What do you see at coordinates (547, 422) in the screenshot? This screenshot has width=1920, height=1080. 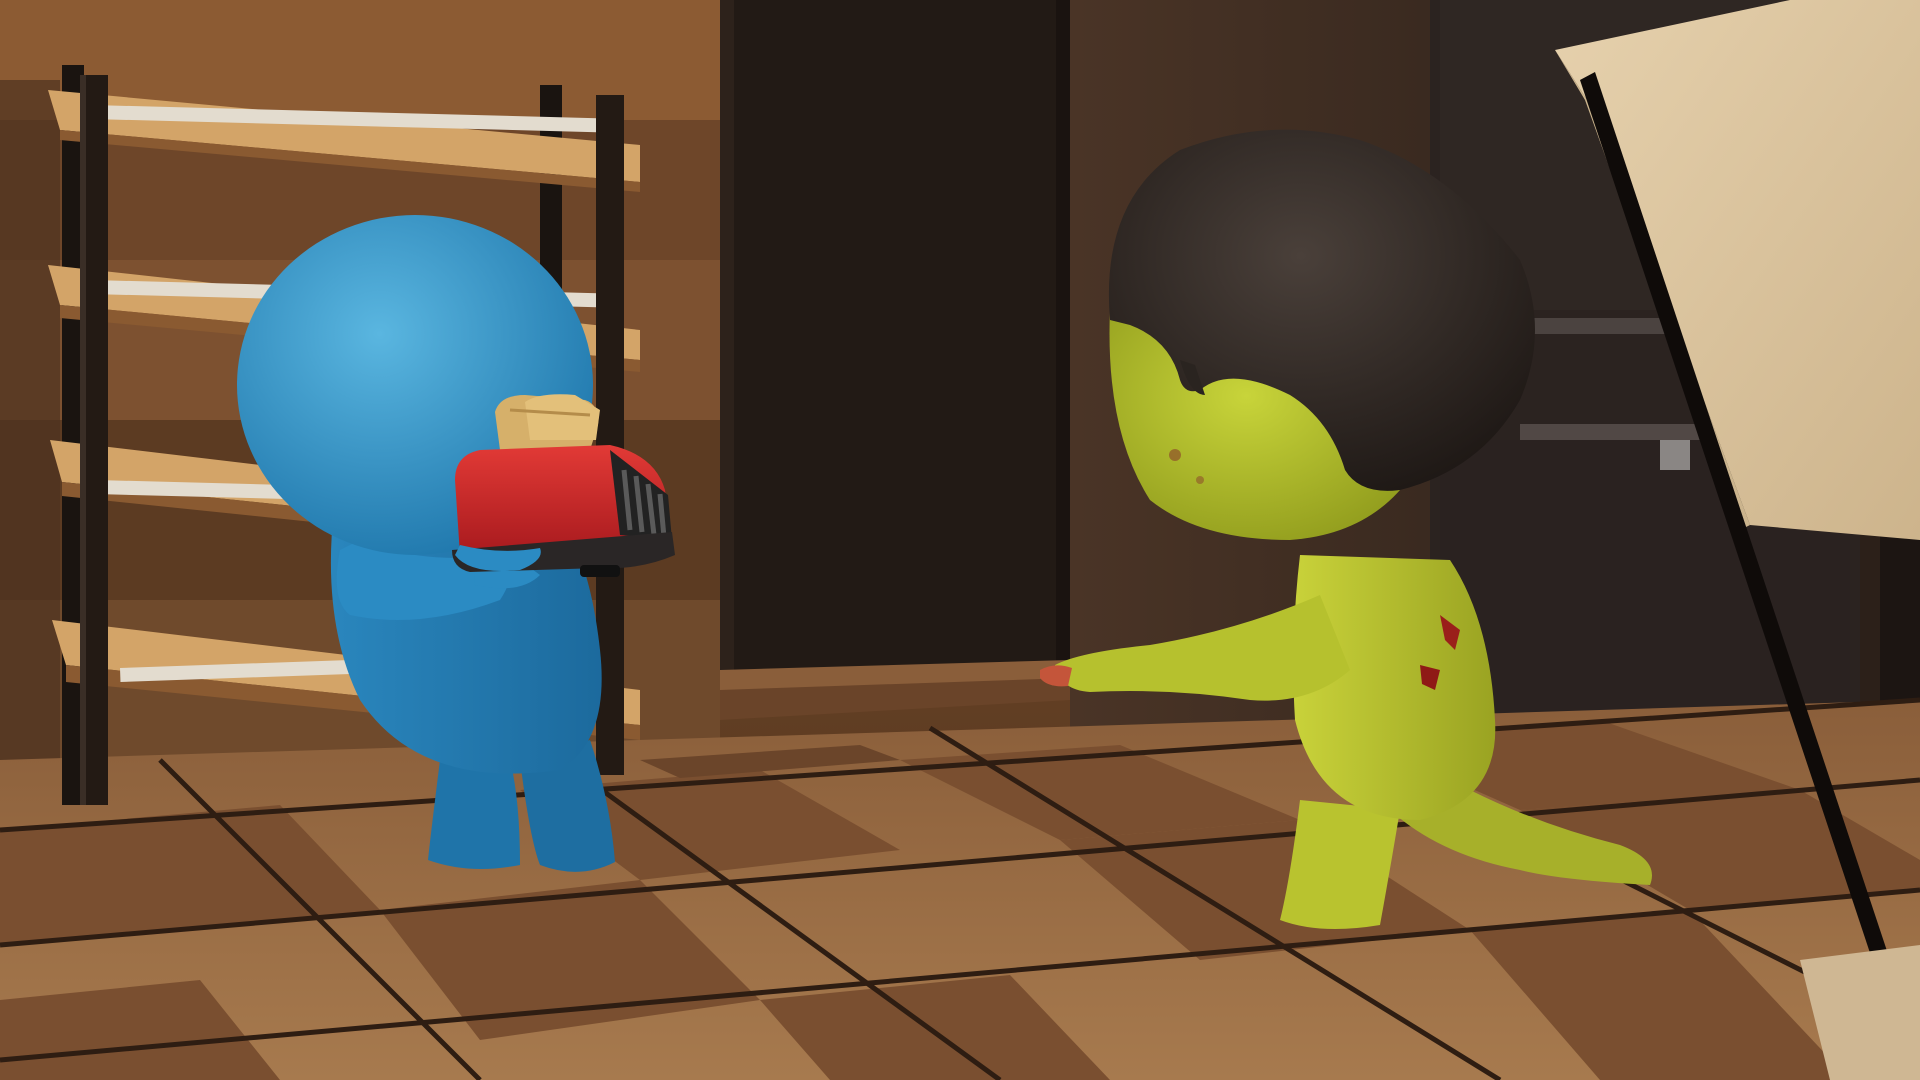 I see `toast-slices` at bounding box center [547, 422].